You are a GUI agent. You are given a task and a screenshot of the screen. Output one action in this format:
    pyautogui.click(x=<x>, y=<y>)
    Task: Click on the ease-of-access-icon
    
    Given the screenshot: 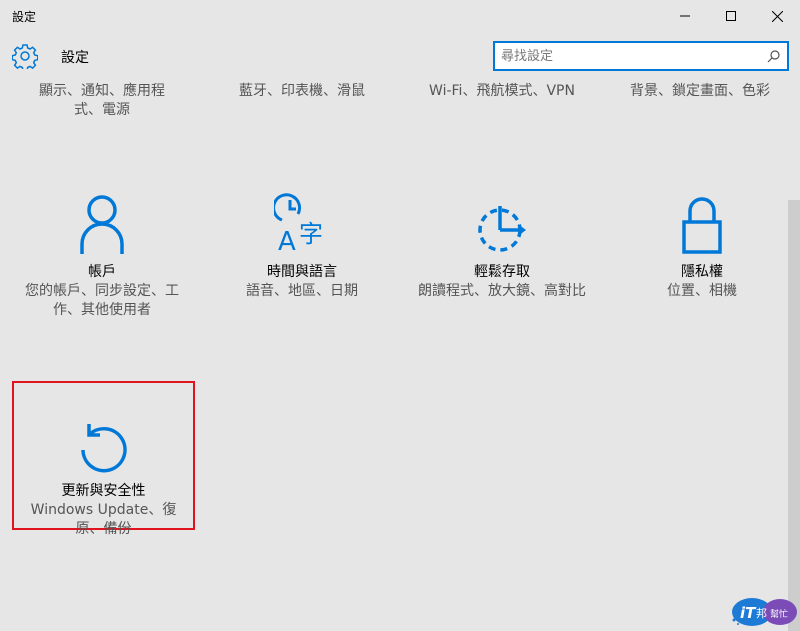 What is the action you would take?
    pyautogui.click(x=502, y=229)
    